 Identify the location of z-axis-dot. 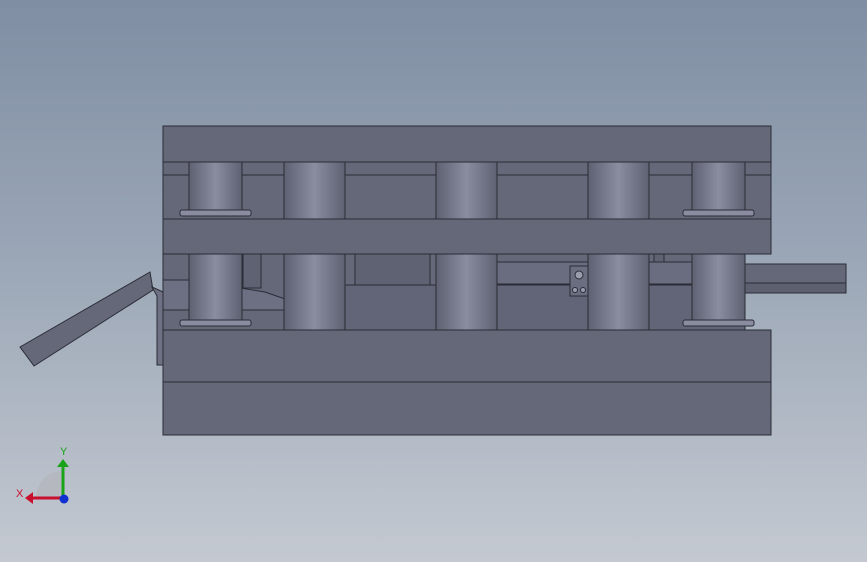
(64, 499).